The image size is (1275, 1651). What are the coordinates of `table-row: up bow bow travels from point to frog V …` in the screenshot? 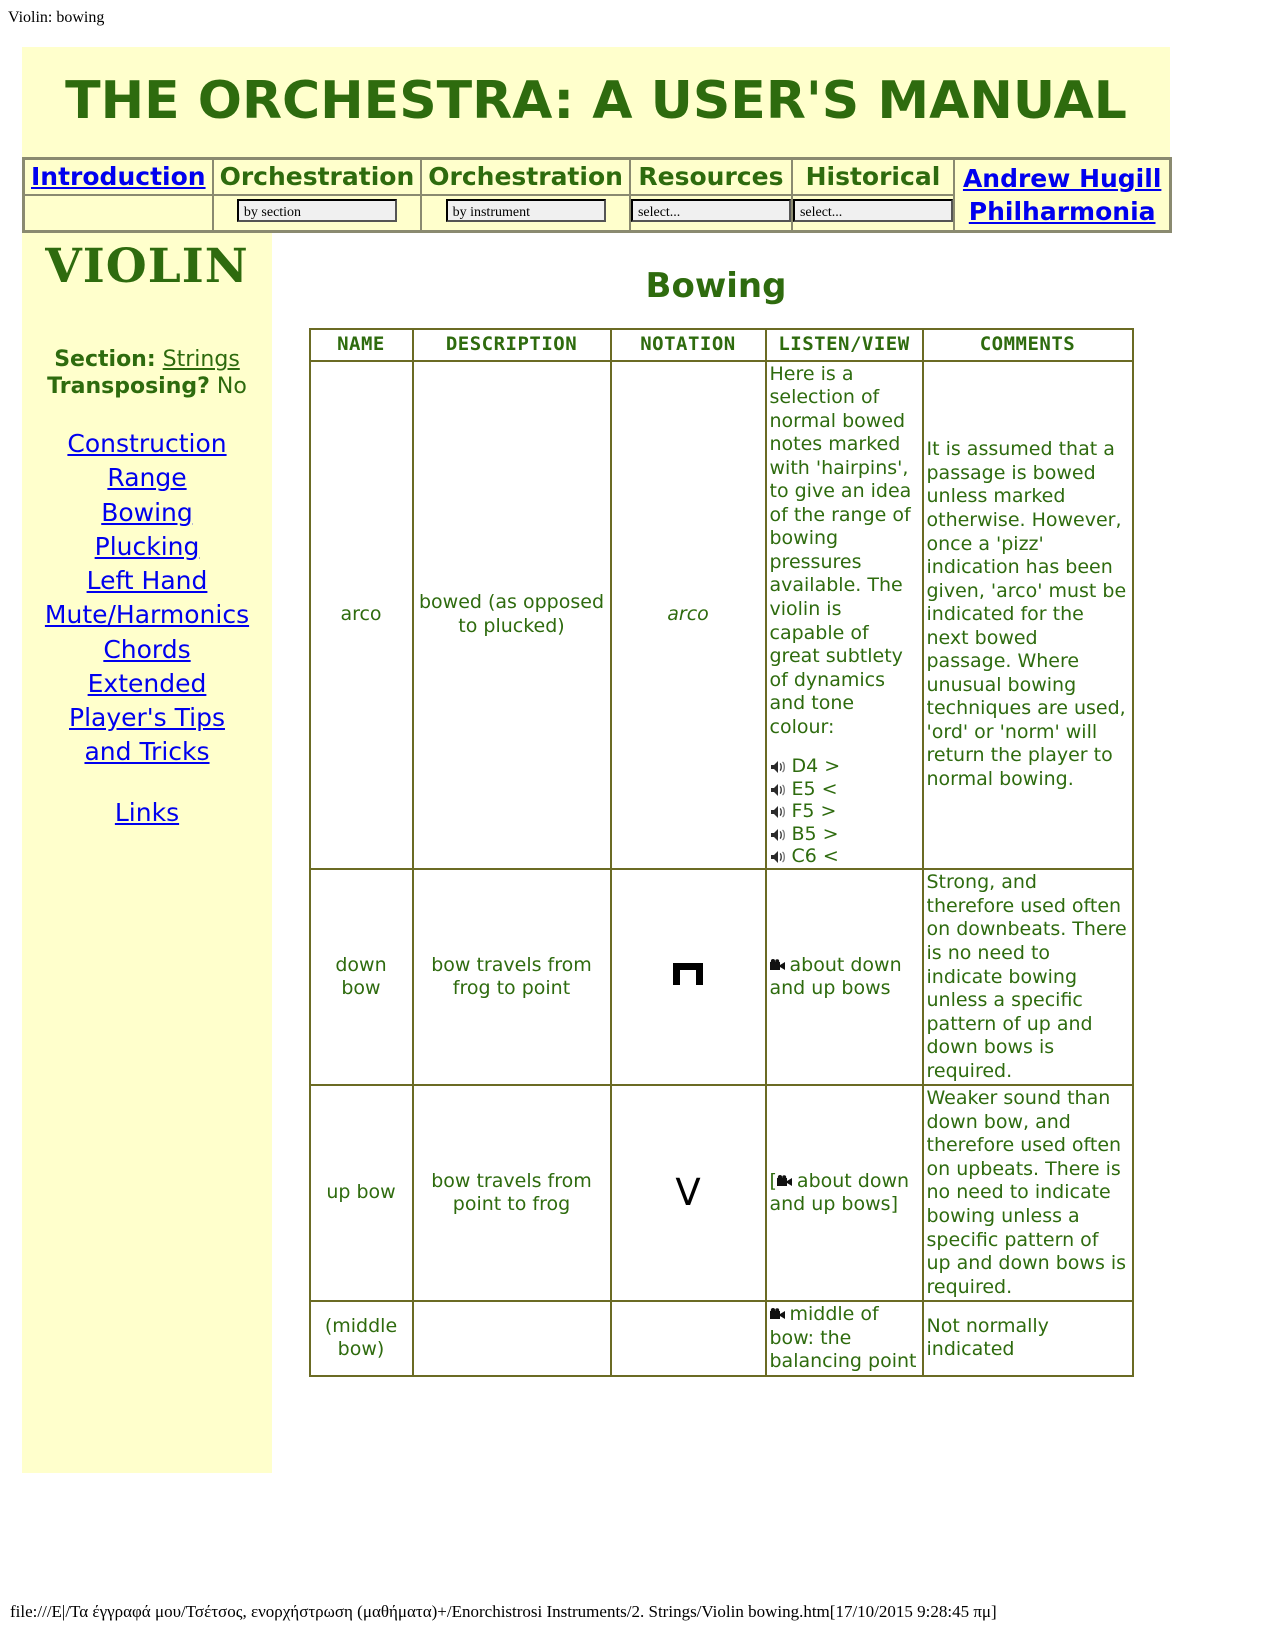 It's located at (721, 1193).